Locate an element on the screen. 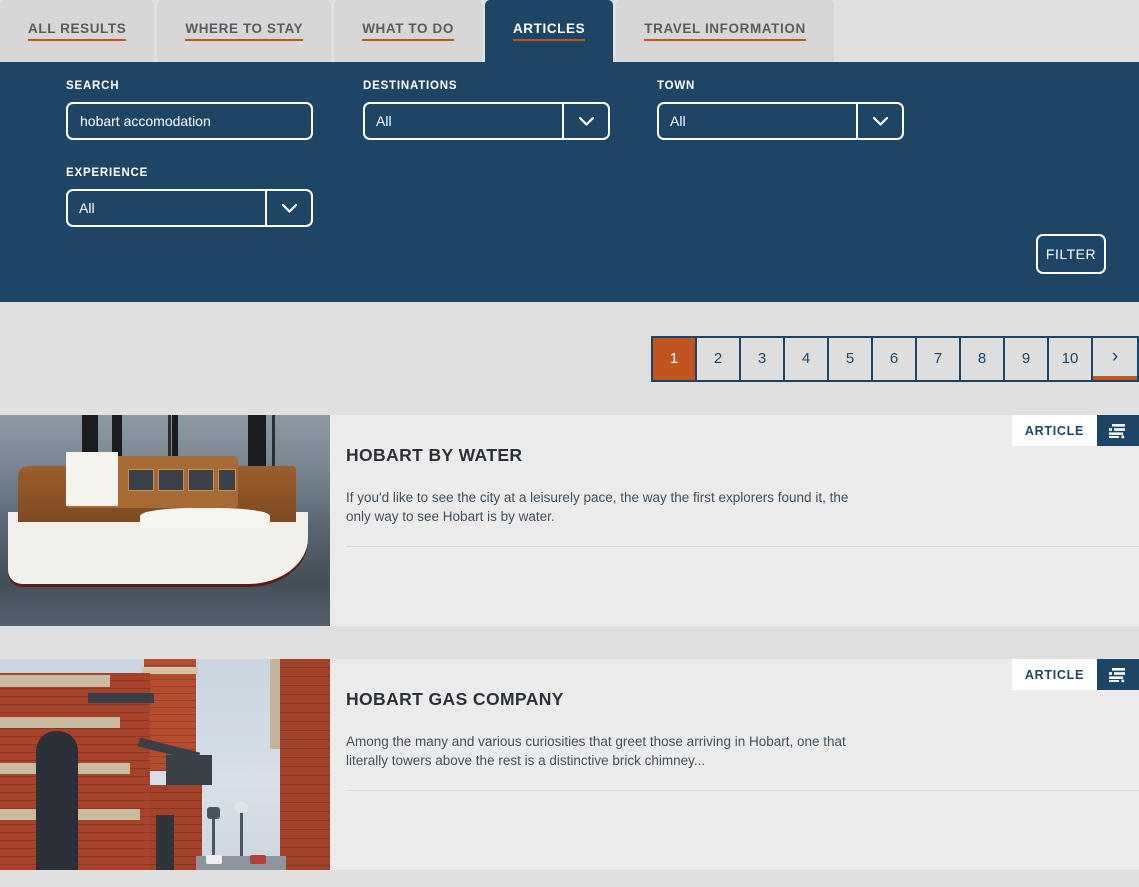 This screenshot has height=887, width=1139. tab-label: WHERE TO STAY is located at coordinates (244, 31).